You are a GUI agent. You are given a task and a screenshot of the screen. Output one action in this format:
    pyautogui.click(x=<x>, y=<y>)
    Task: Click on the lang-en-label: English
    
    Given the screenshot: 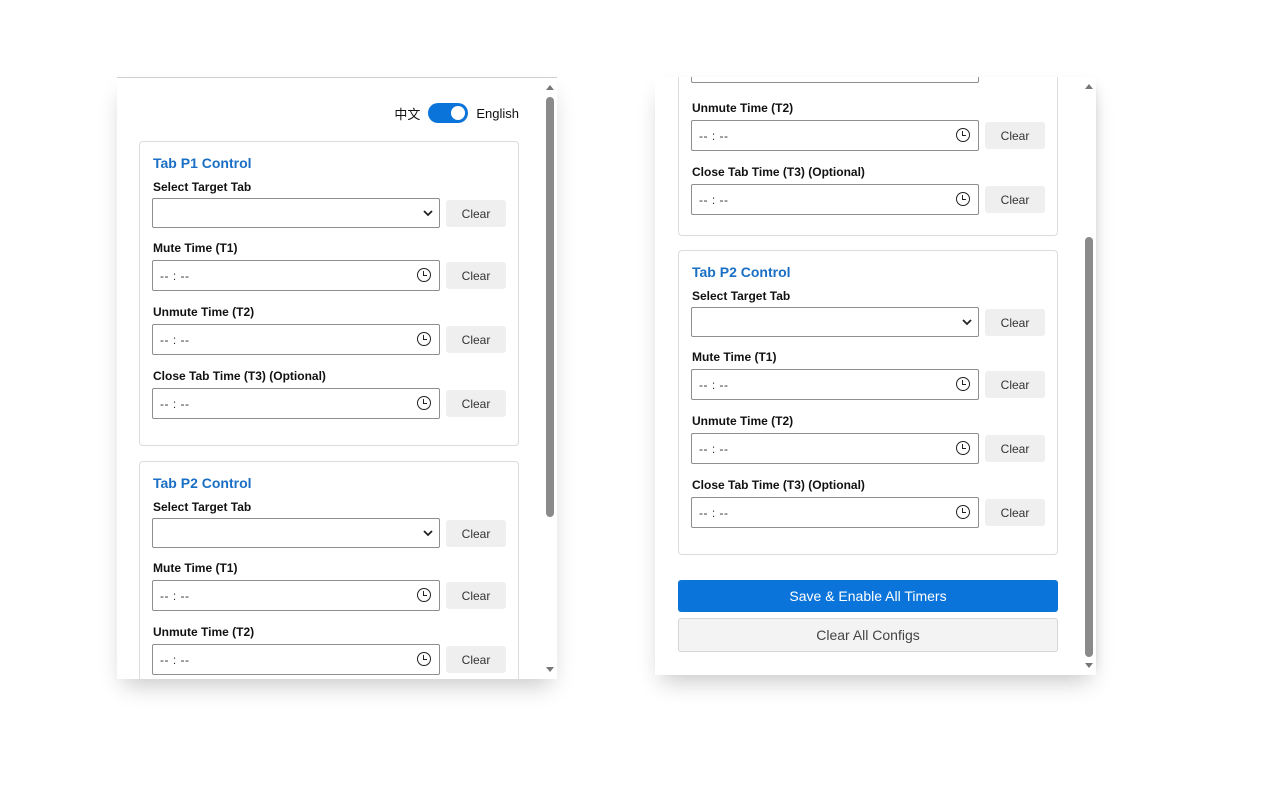 What is the action you would take?
    pyautogui.click(x=497, y=113)
    